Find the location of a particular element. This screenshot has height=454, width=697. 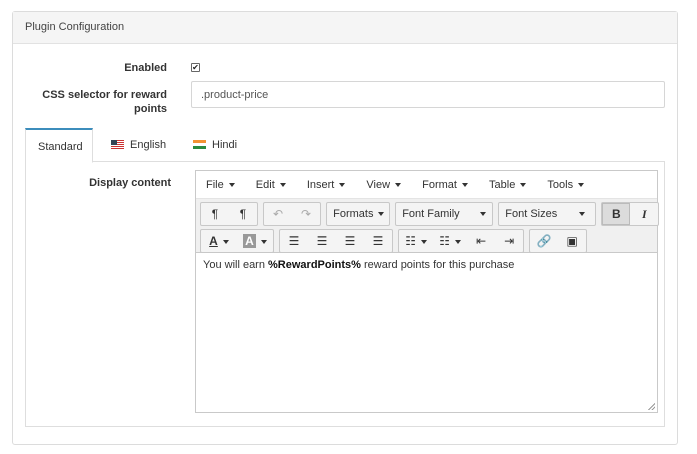

tab-hindi: Hindi is located at coordinates (215, 145).